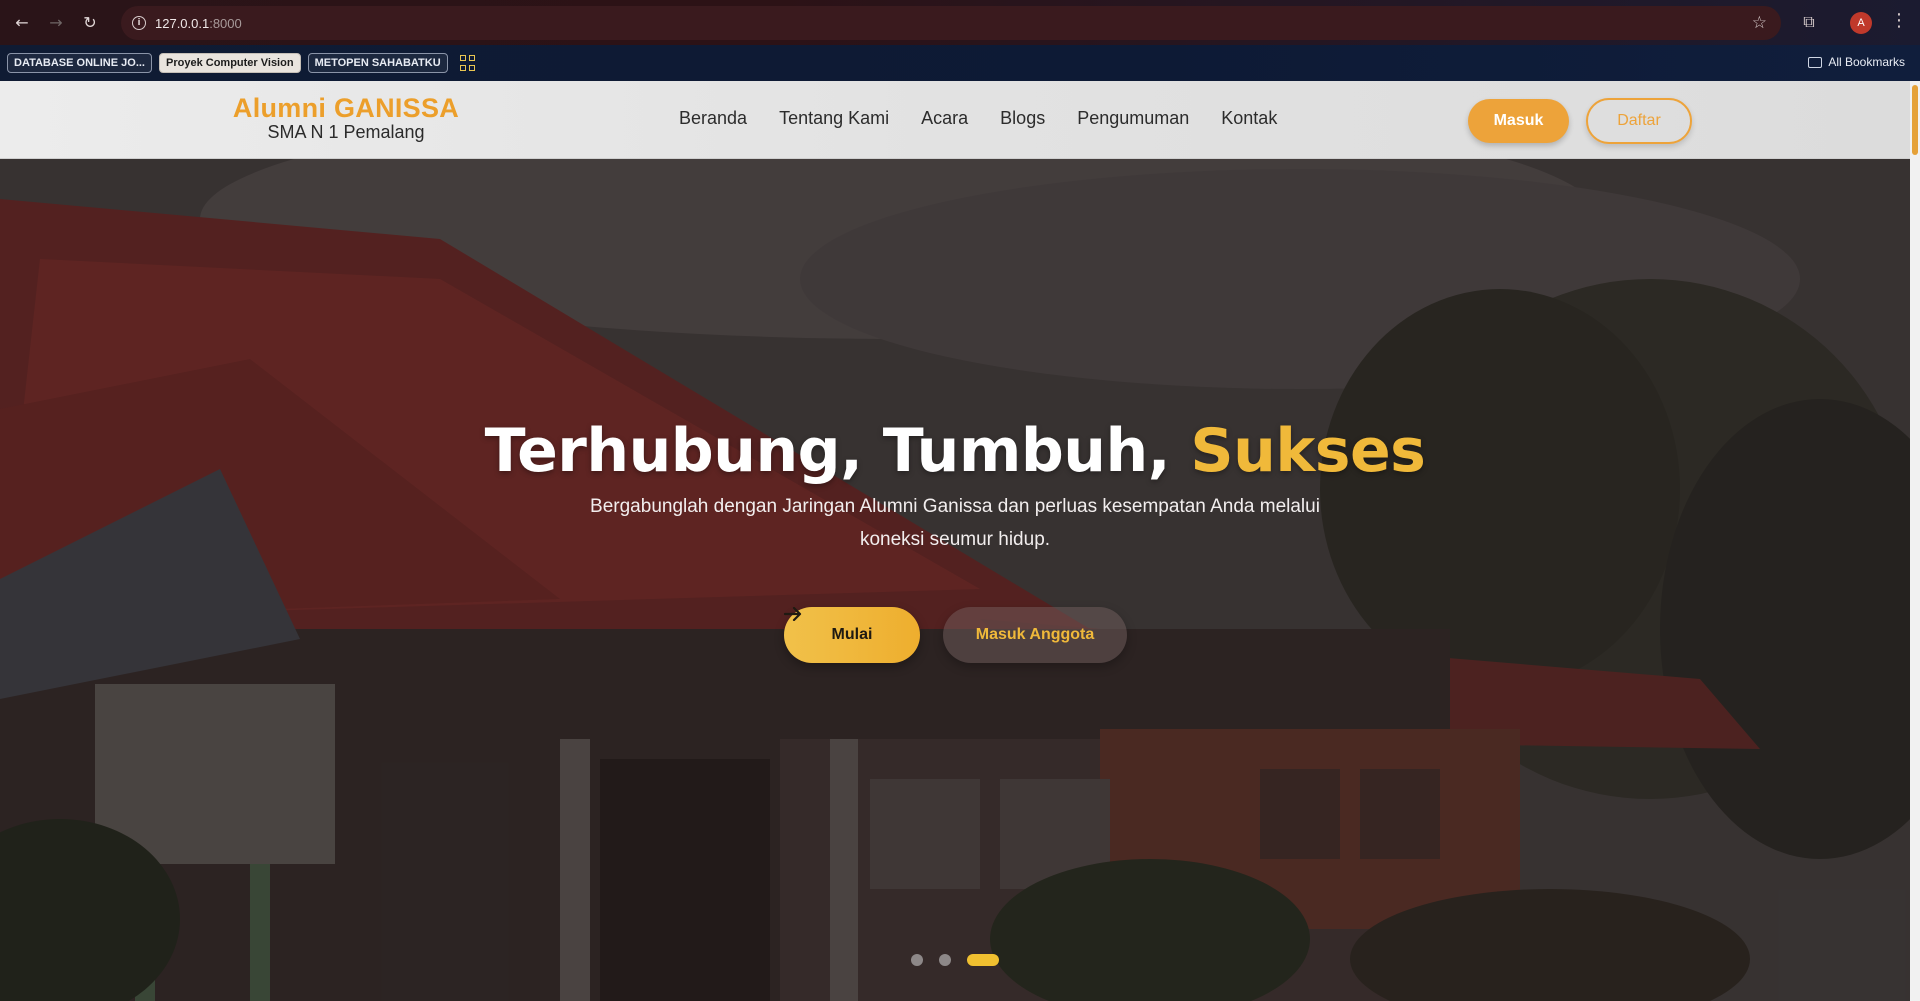  Describe the element at coordinates (837, 451) in the screenshot. I see `hero-title-main: Terhubung, Tumbuh,` at that location.